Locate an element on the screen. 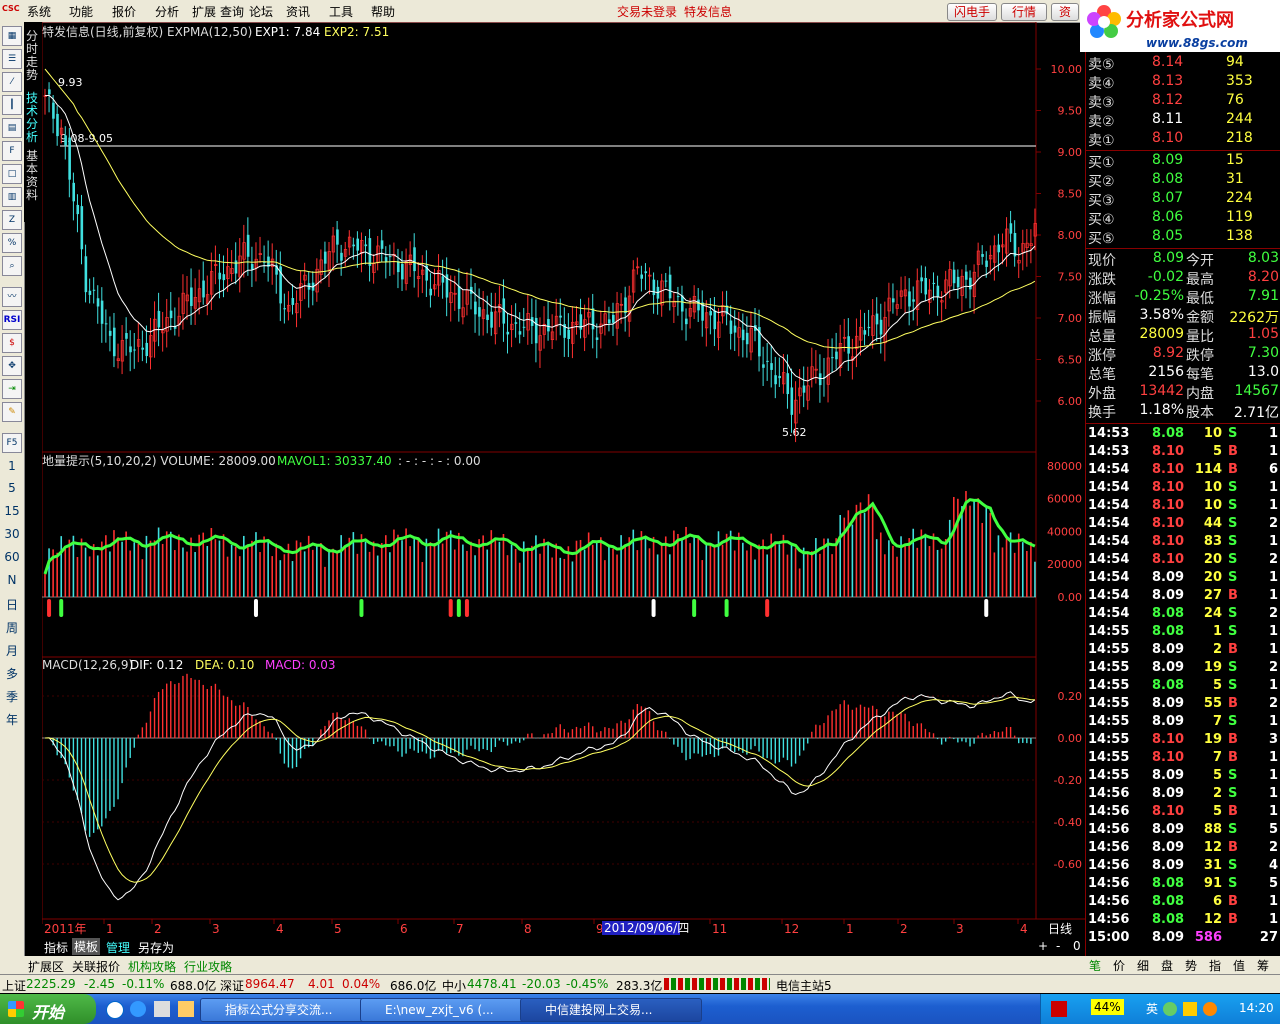 The image size is (1280, 1024). menu-forum: 论坛 is located at coordinates (261, 11).